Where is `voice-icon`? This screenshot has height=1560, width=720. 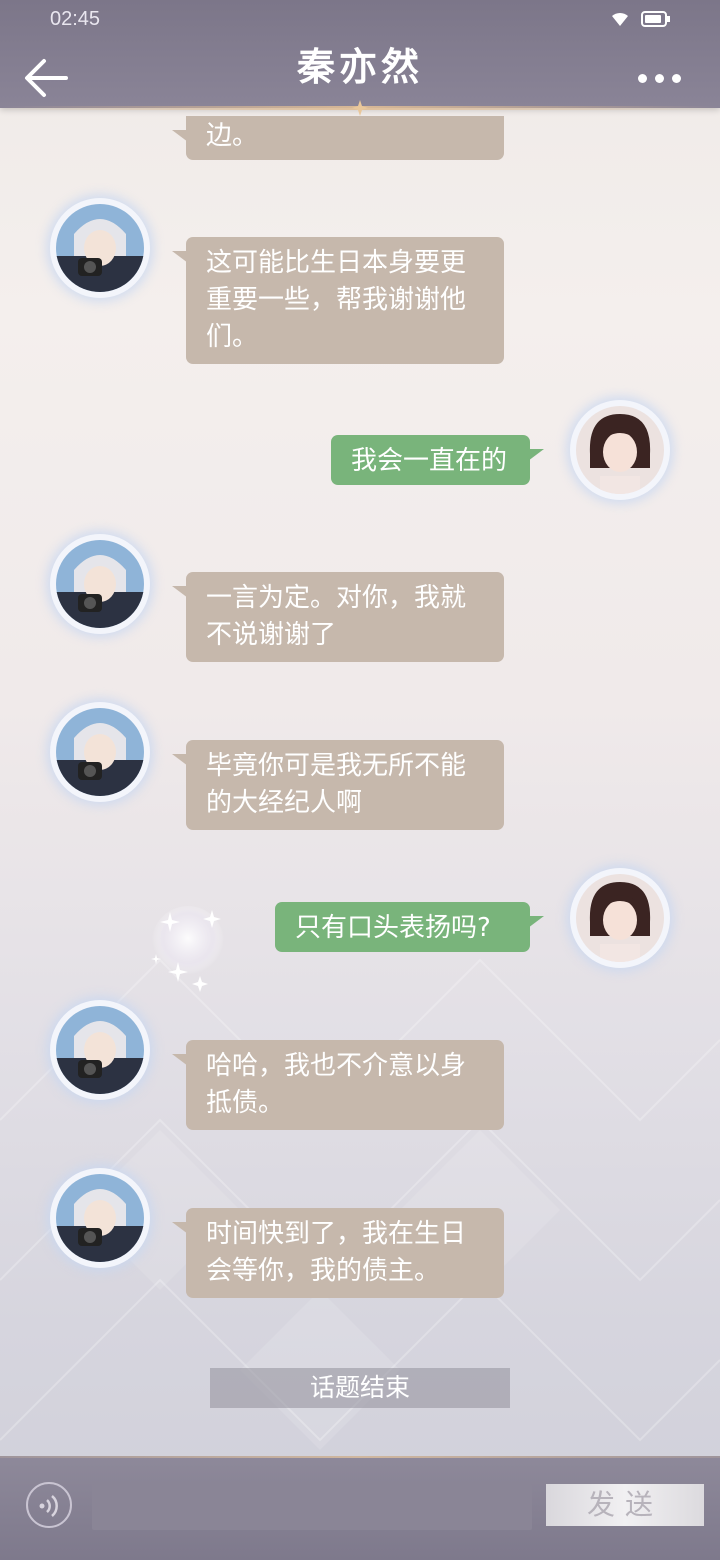
voice-icon is located at coordinates (49, 1505).